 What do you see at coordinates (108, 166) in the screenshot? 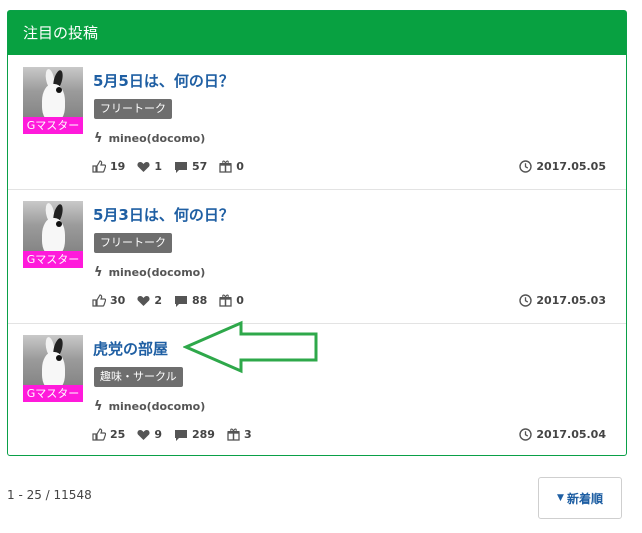
I see `like-count: 19` at bounding box center [108, 166].